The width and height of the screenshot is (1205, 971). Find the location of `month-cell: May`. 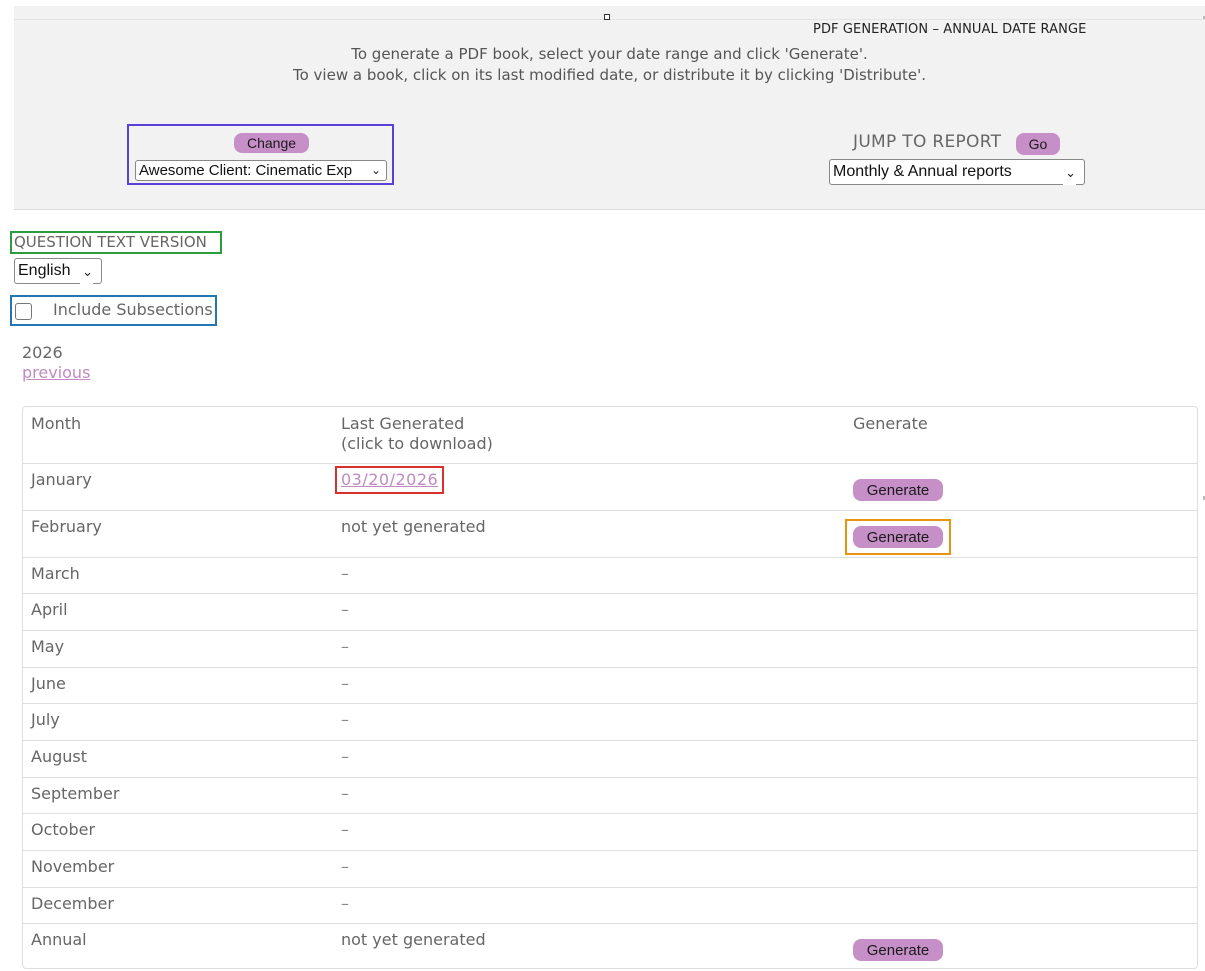

month-cell: May is located at coordinates (48, 646).